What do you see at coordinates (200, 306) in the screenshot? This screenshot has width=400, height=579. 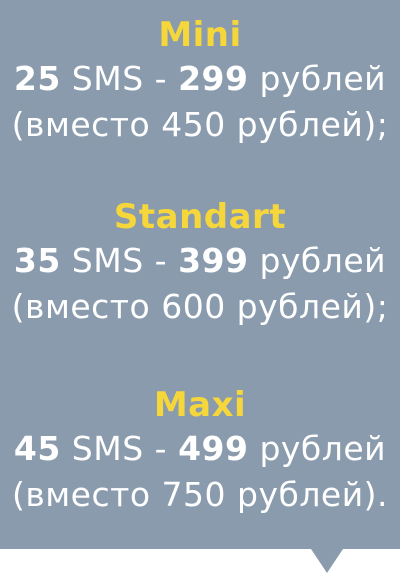 I see `old-price-note: (вместо 600 рублей);` at bounding box center [200, 306].